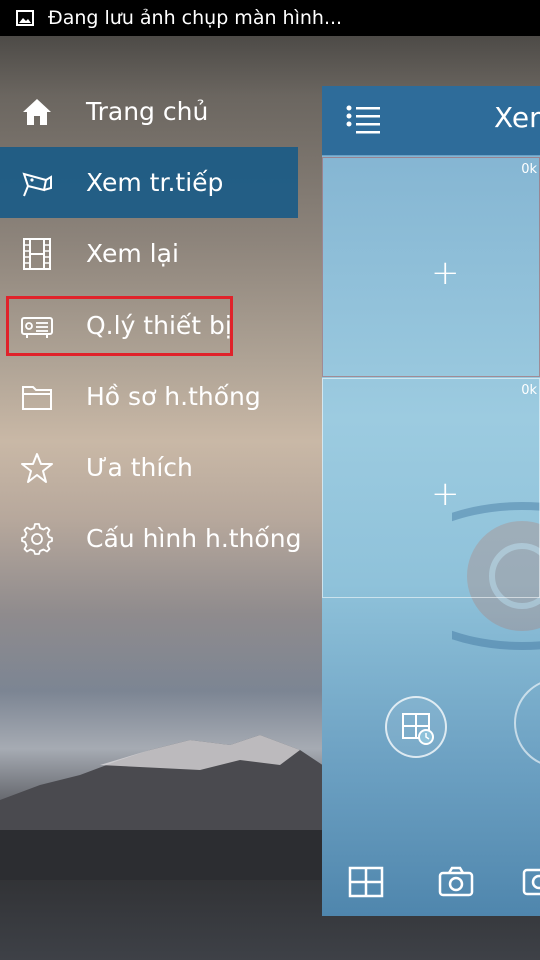  What do you see at coordinates (155, 182) in the screenshot?
I see `menu-item-label: Xem tr.tiếp` at bounding box center [155, 182].